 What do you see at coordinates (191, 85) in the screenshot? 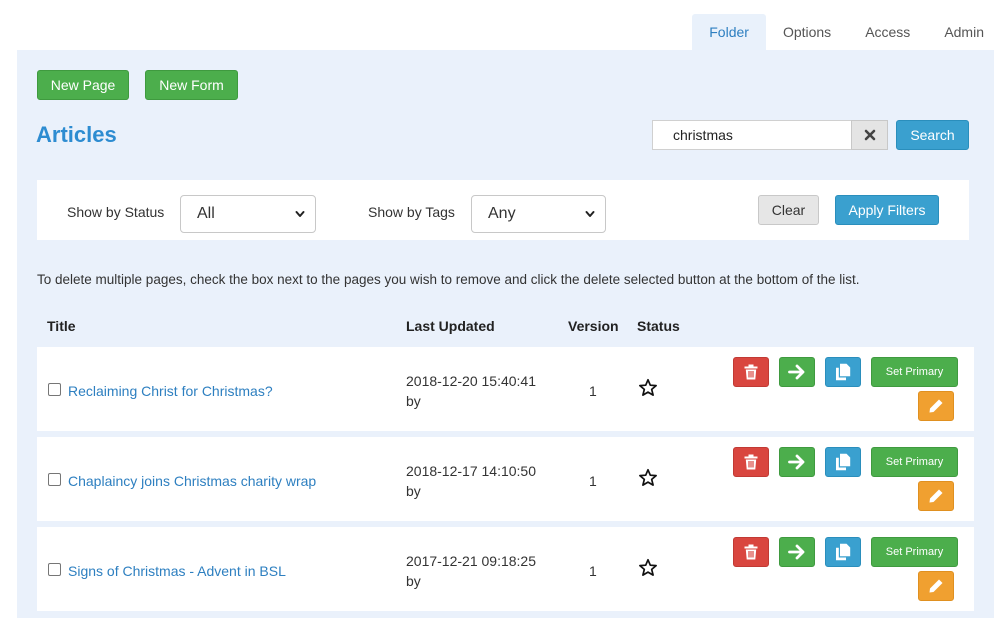
I see `new-form-button: New Form` at bounding box center [191, 85].